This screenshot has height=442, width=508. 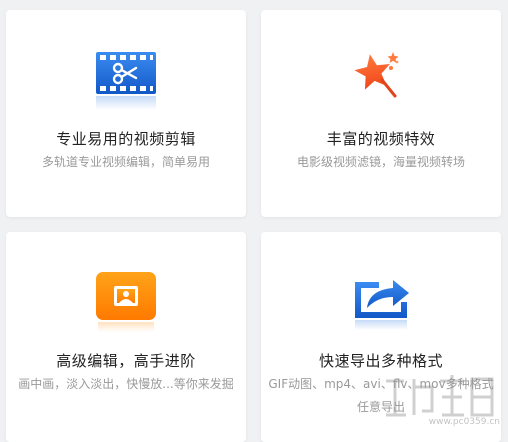 What do you see at coordinates (380, 162) in the screenshot?
I see `feature-description: 电影级视频滤镜，海量视频转场` at bounding box center [380, 162].